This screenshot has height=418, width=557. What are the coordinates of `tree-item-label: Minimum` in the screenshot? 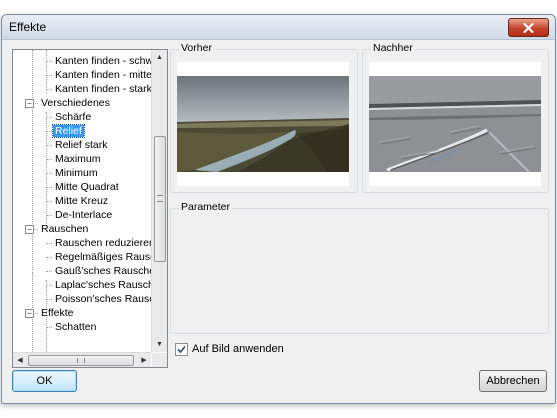 It's located at (76, 173).